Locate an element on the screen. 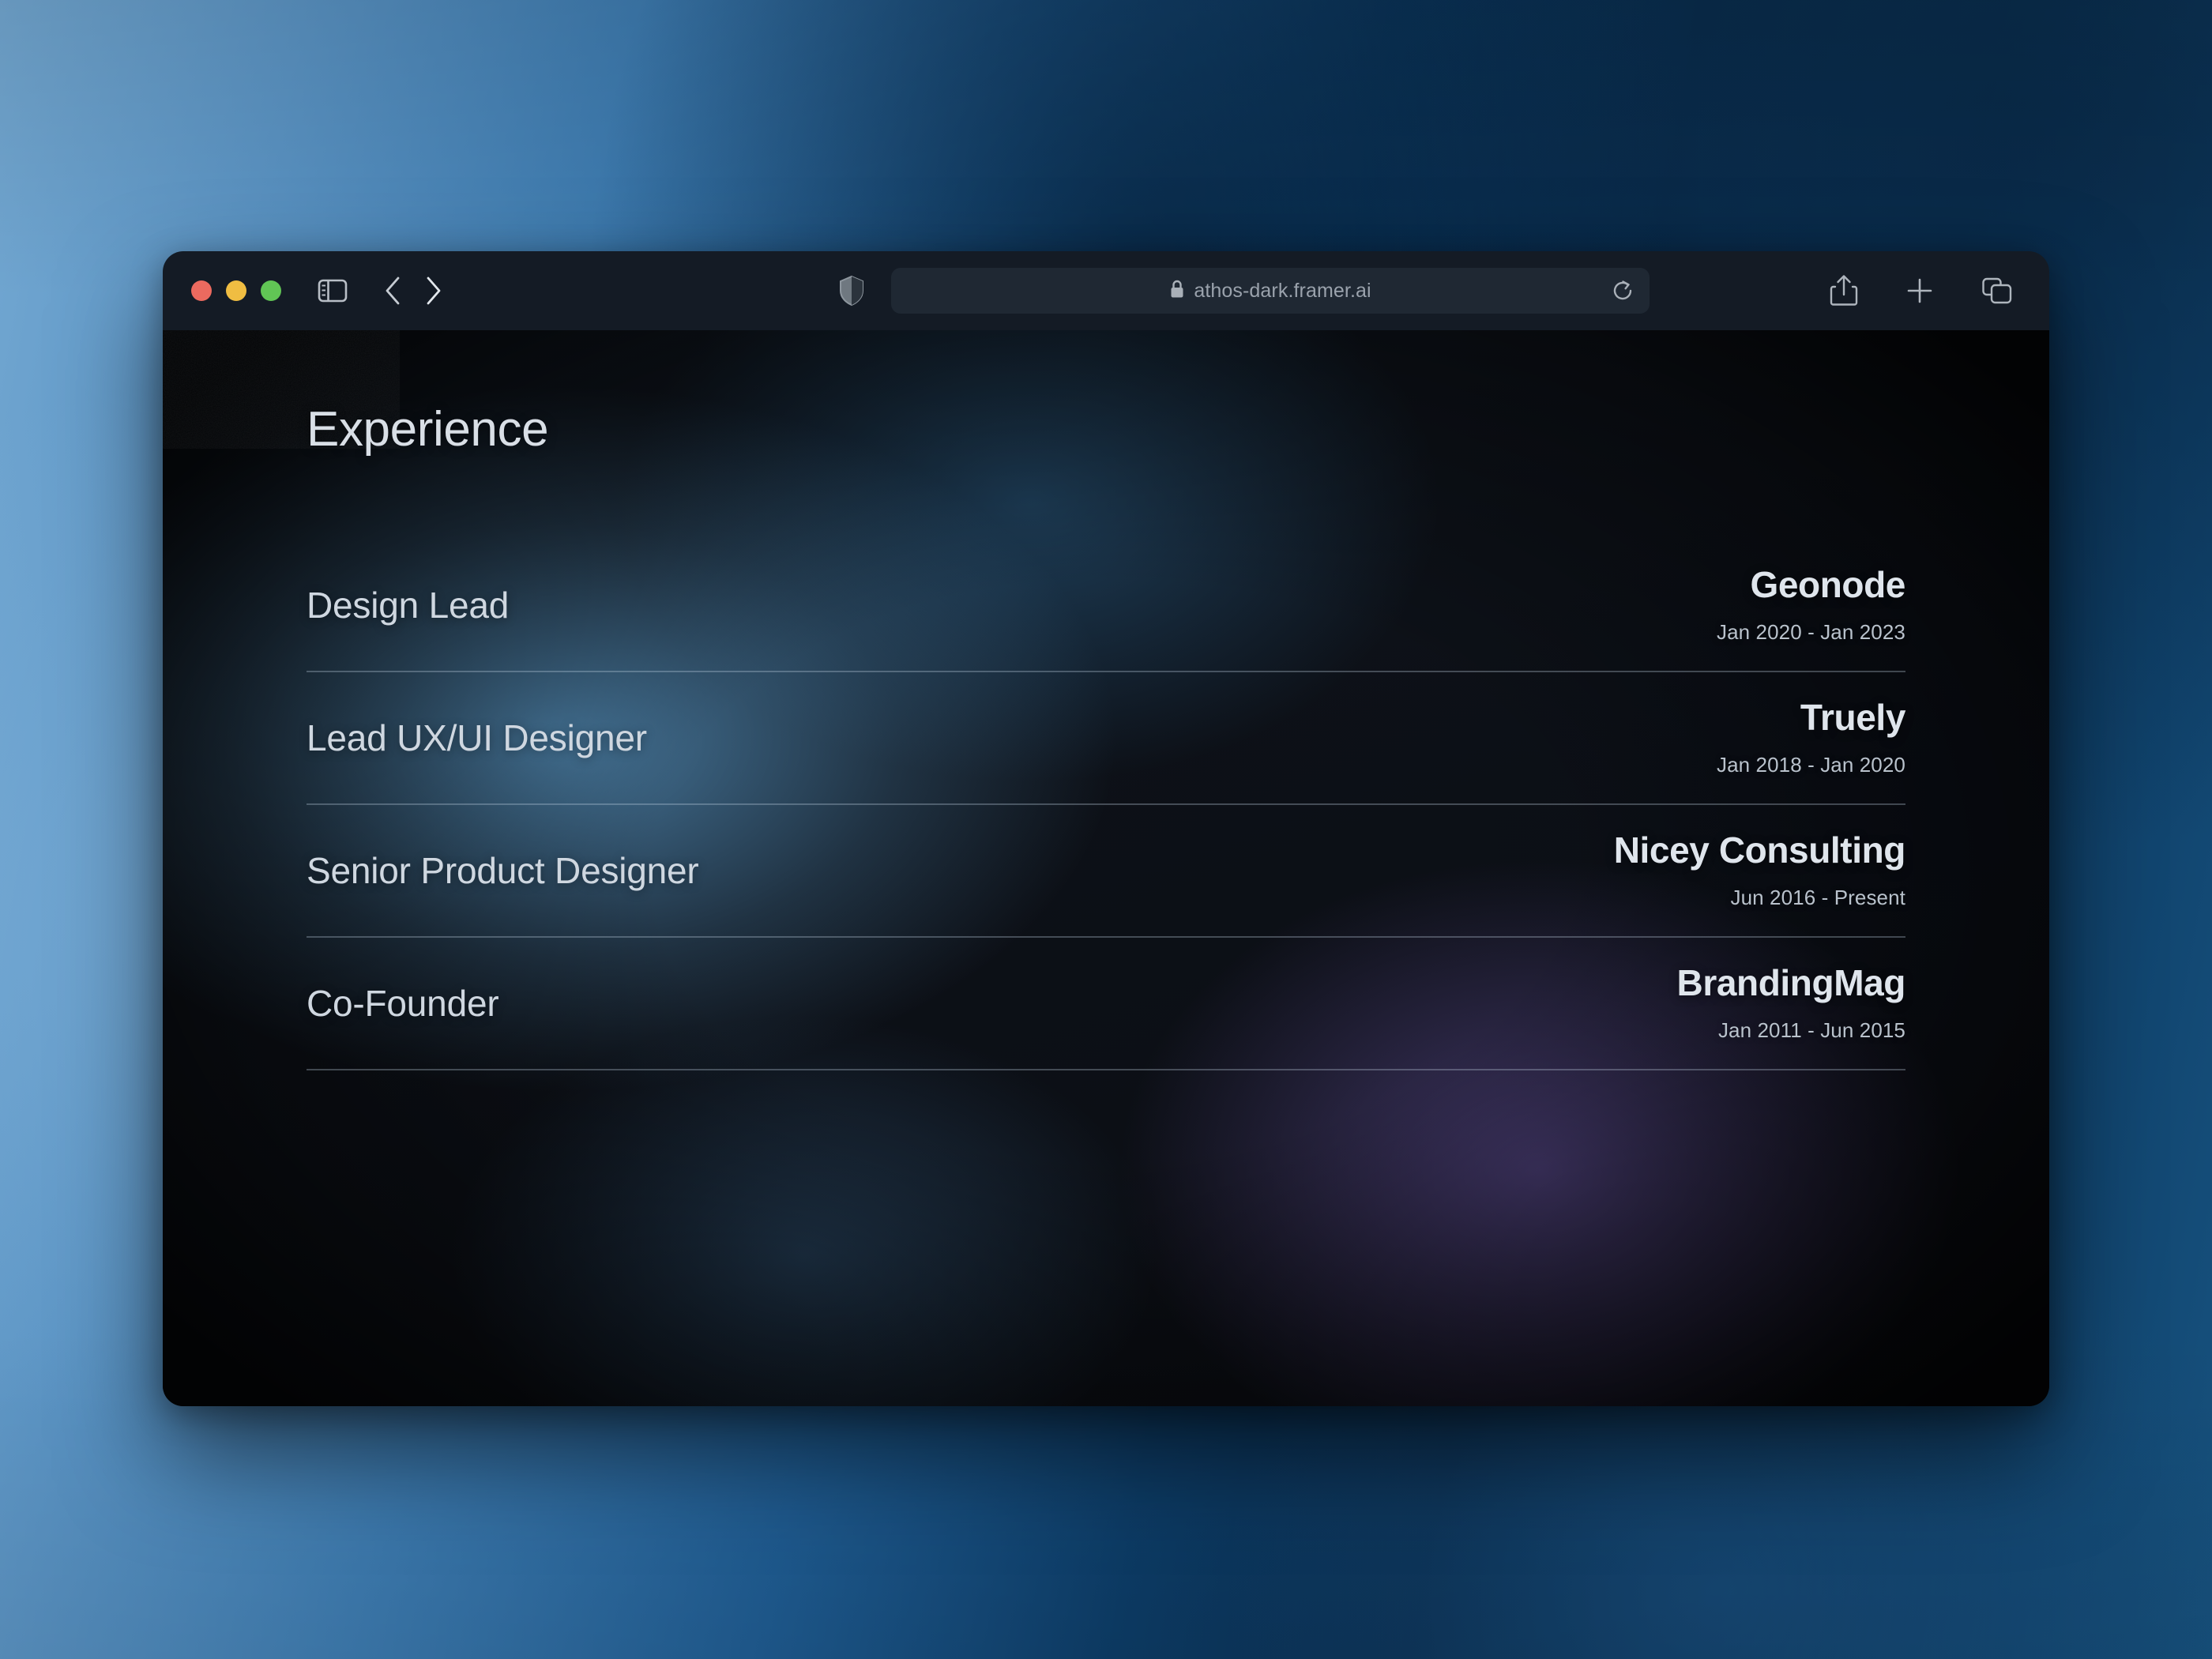  chevron-right-icon is located at coordinates (434, 291).